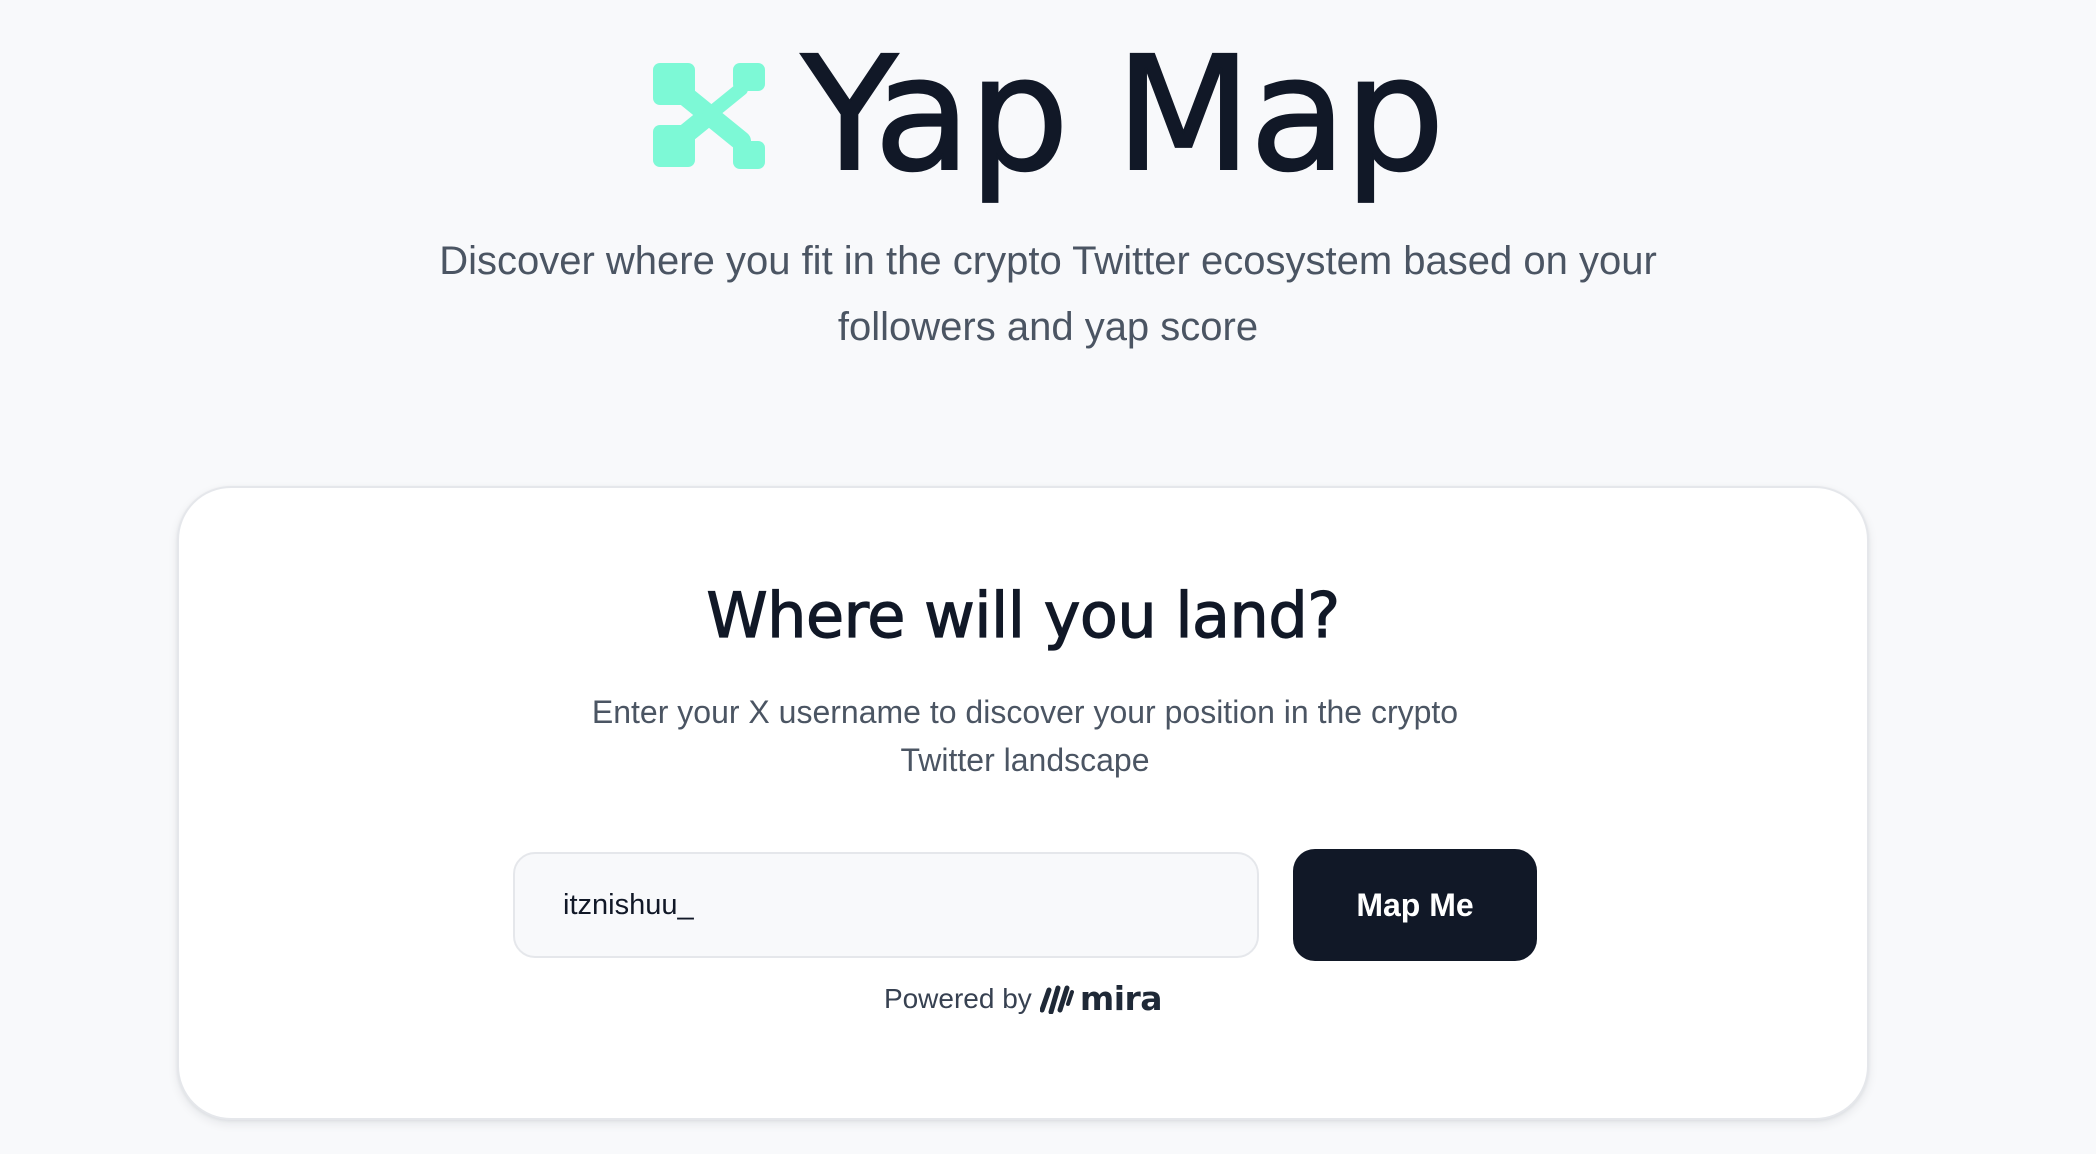 The width and height of the screenshot is (2096, 1154). Describe the element at coordinates (957, 998) in the screenshot. I see `powered-by-label: Powered by` at that location.